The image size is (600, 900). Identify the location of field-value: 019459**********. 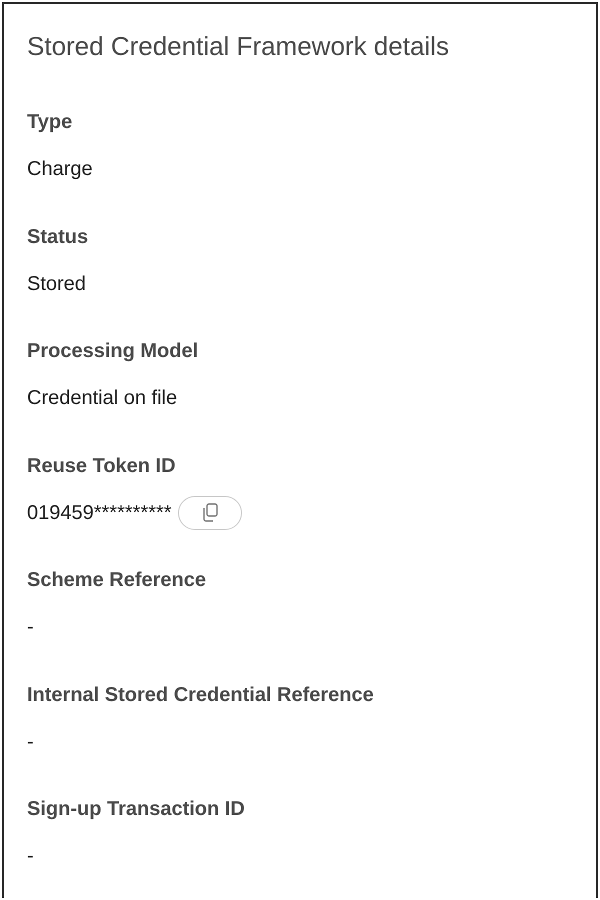
(99, 513).